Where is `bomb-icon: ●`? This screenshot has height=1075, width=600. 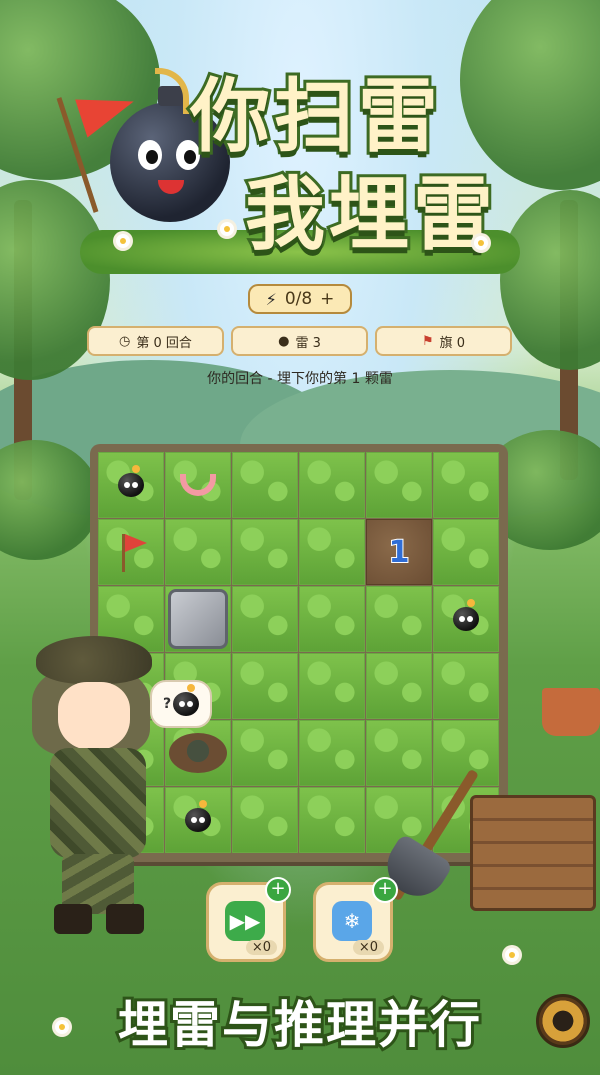
bomb-icon: ● is located at coordinates (284, 341).